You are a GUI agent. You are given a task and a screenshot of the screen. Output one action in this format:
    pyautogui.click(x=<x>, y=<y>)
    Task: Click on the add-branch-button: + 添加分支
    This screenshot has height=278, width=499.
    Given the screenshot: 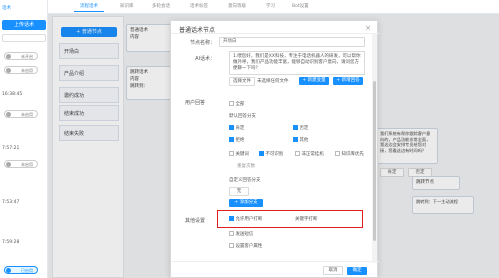 What is the action you would take?
    pyautogui.click(x=246, y=203)
    